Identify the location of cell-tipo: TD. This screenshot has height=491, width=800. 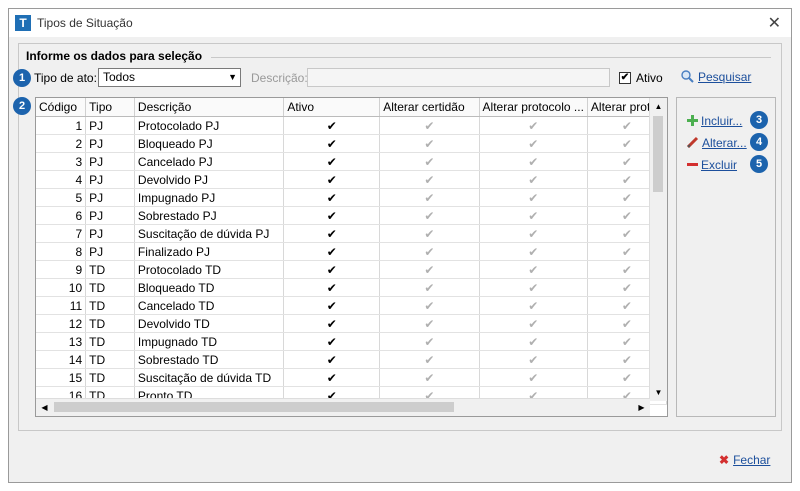
(110, 287).